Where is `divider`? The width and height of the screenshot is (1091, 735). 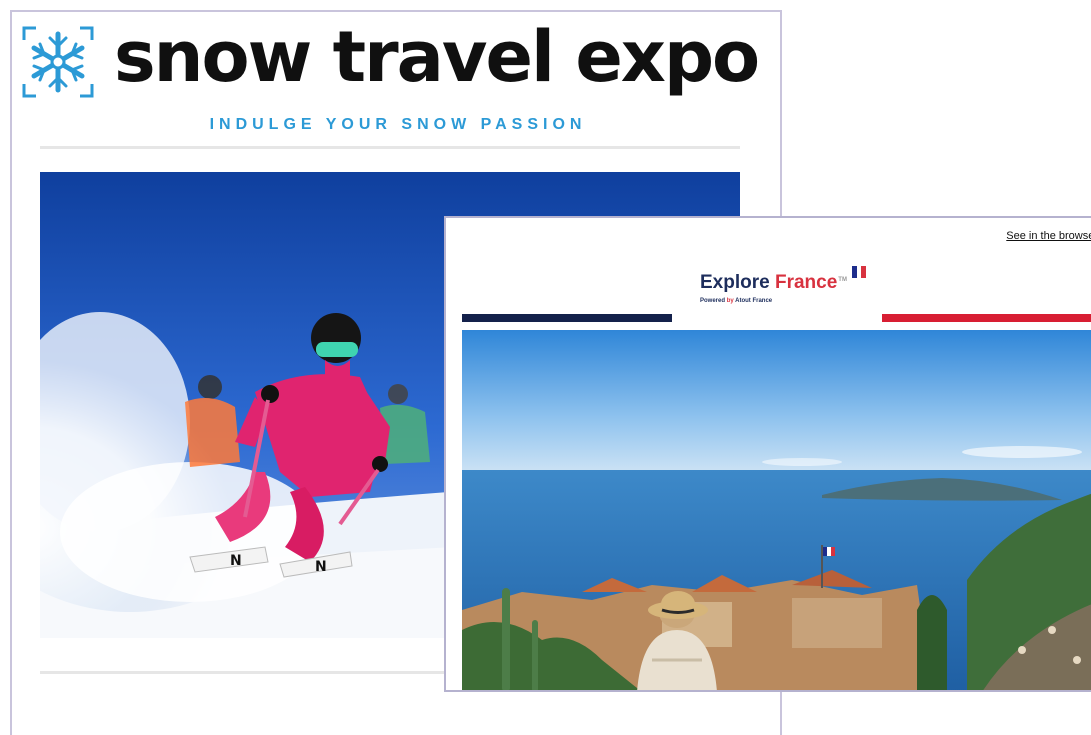
divider is located at coordinates (390, 147).